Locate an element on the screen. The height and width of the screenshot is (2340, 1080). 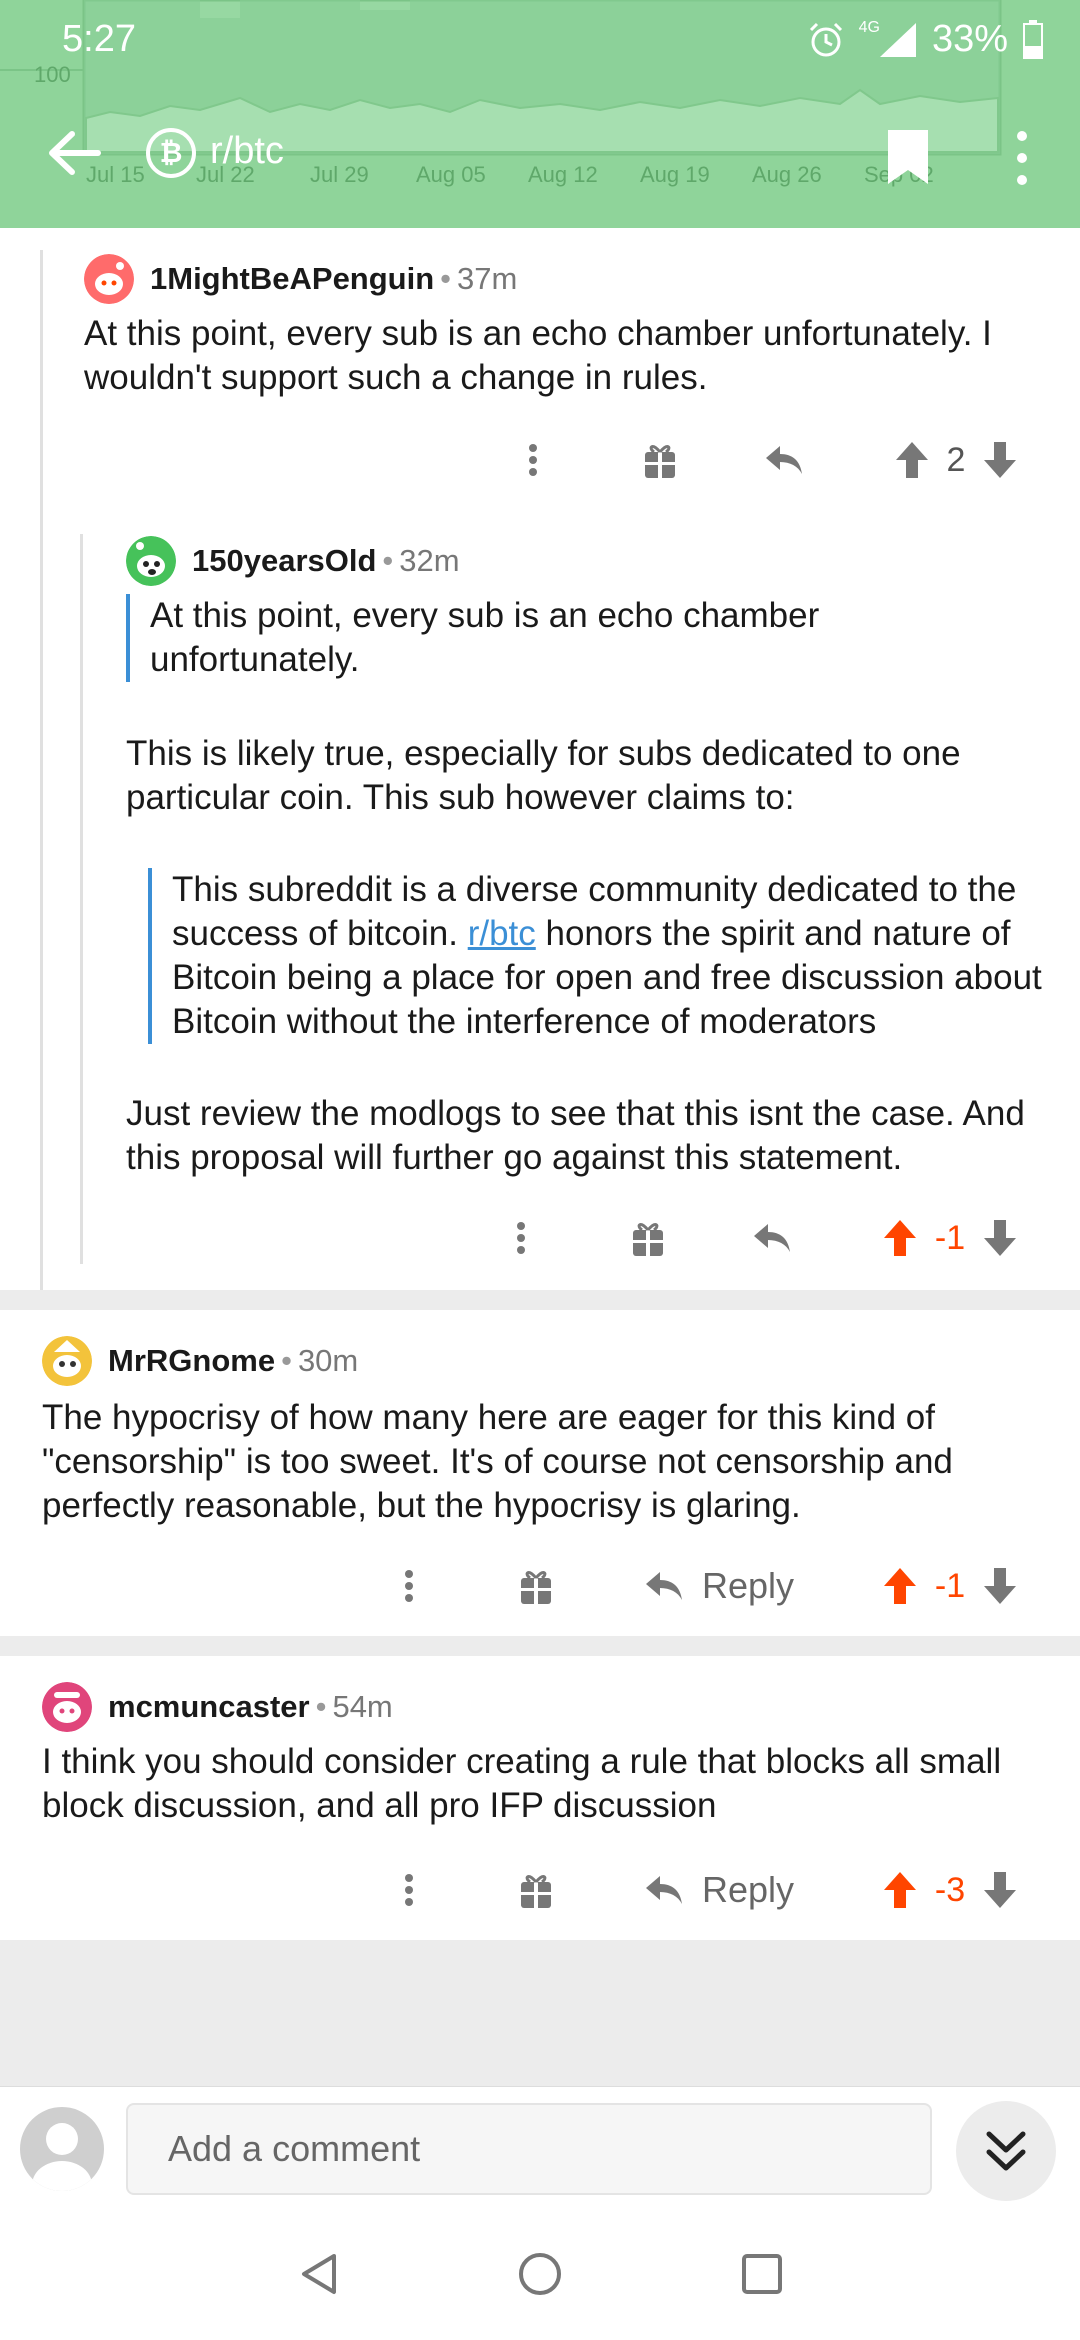
comment-age: 37m is located at coordinates (487, 278).